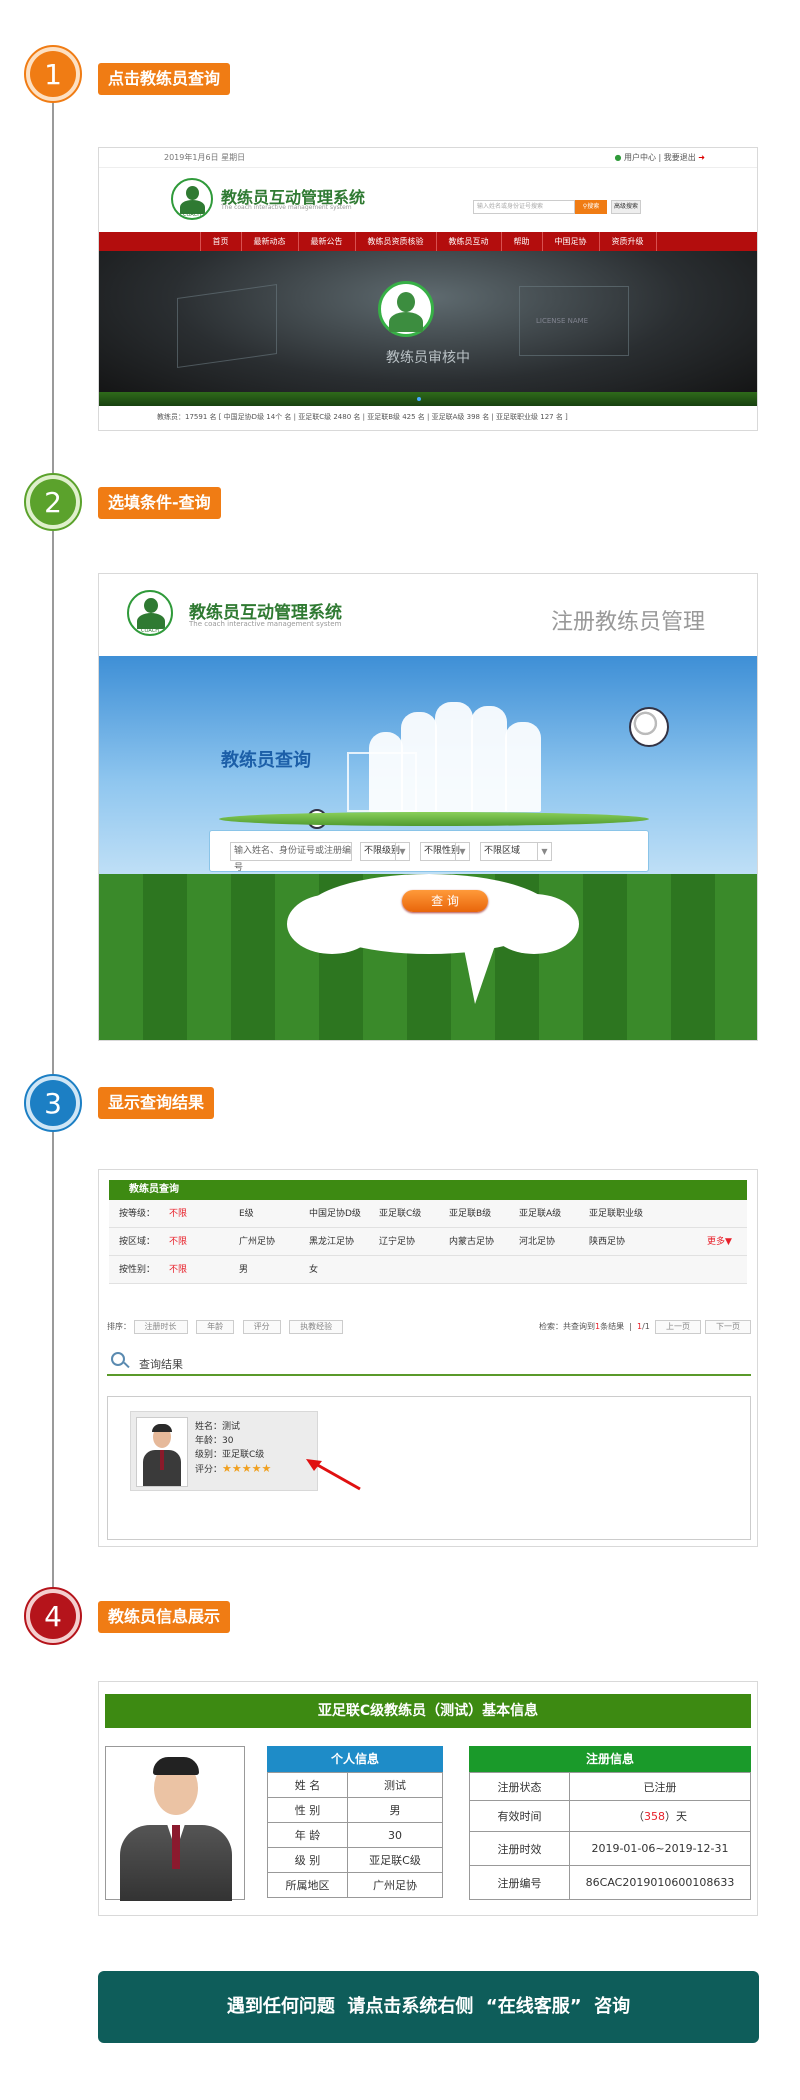 The width and height of the screenshot is (800, 2100). I want to click on query-search-bar: 输入姓名、身份证号或注册编号 不限级别 ▼ 不限性别 ▼ 不限区域 ▼, so click(429, 851).